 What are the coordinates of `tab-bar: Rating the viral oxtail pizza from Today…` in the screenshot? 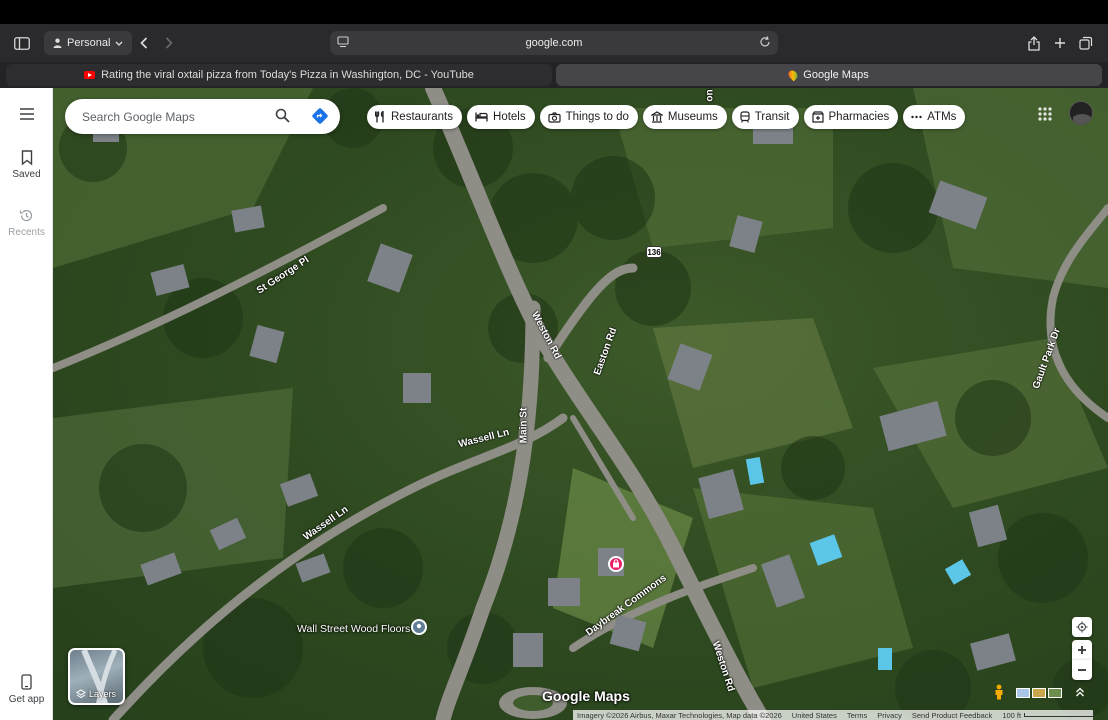 It's located at (554, 75).